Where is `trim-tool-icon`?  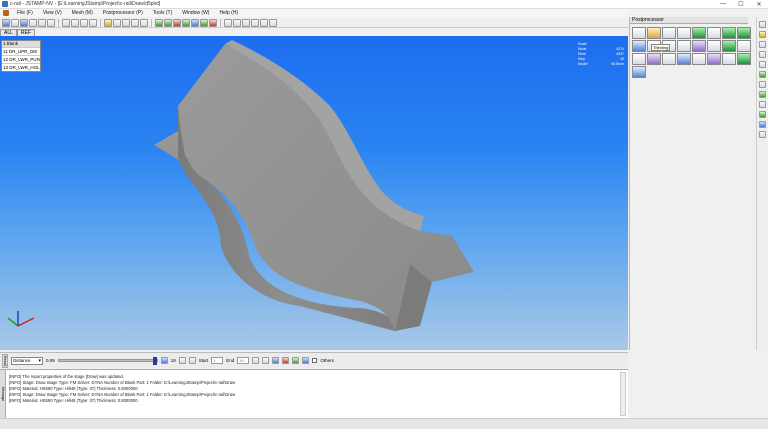
trim-tool-icon is located at coordinates (762, 84).